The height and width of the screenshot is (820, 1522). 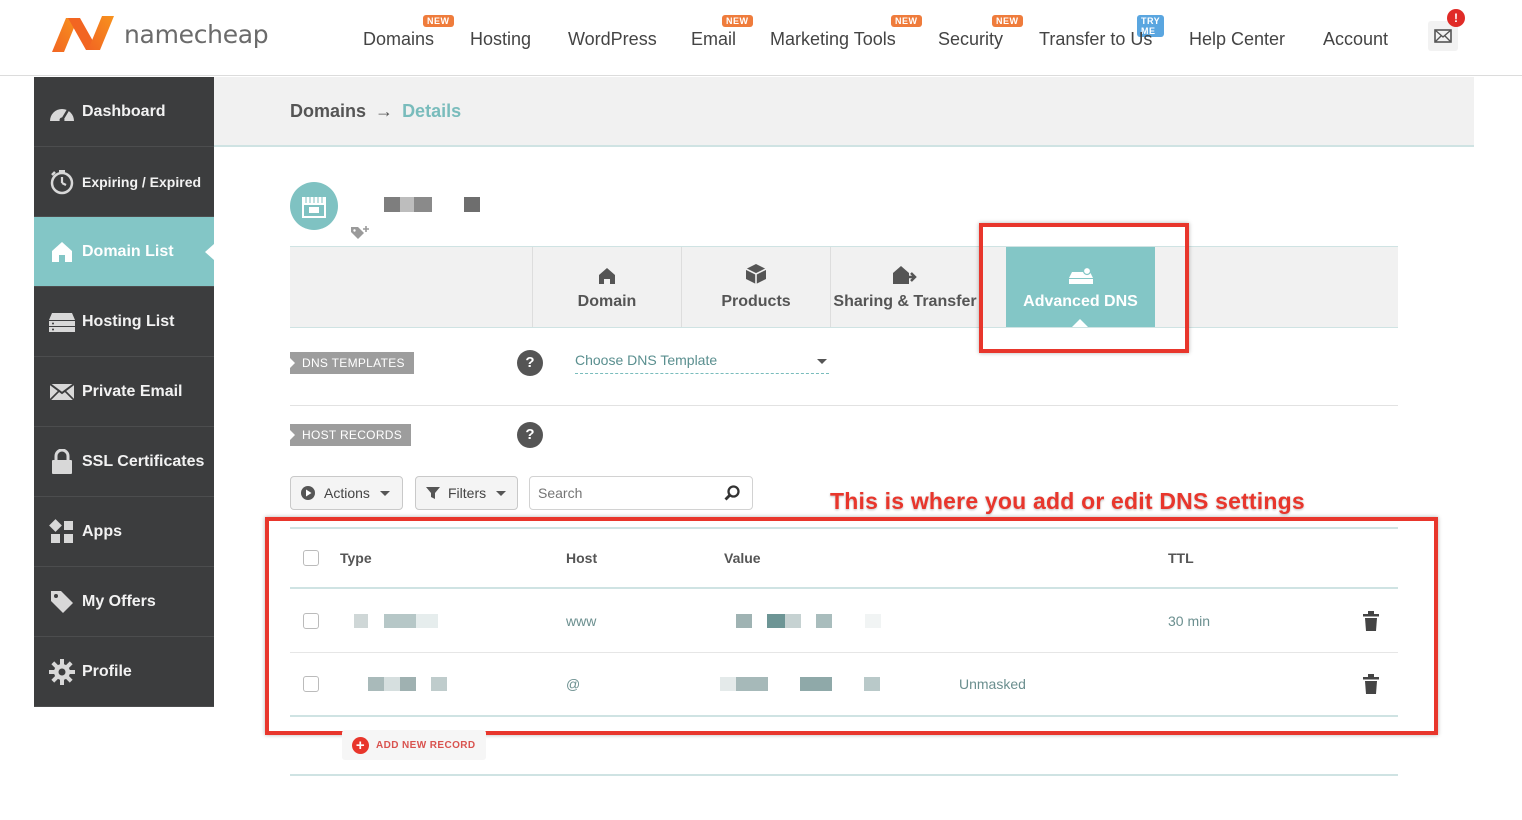 What do you see at coordinates (62, 112) in the screenshot?
I see `gauge-icon` at bounding box center [62, 112].